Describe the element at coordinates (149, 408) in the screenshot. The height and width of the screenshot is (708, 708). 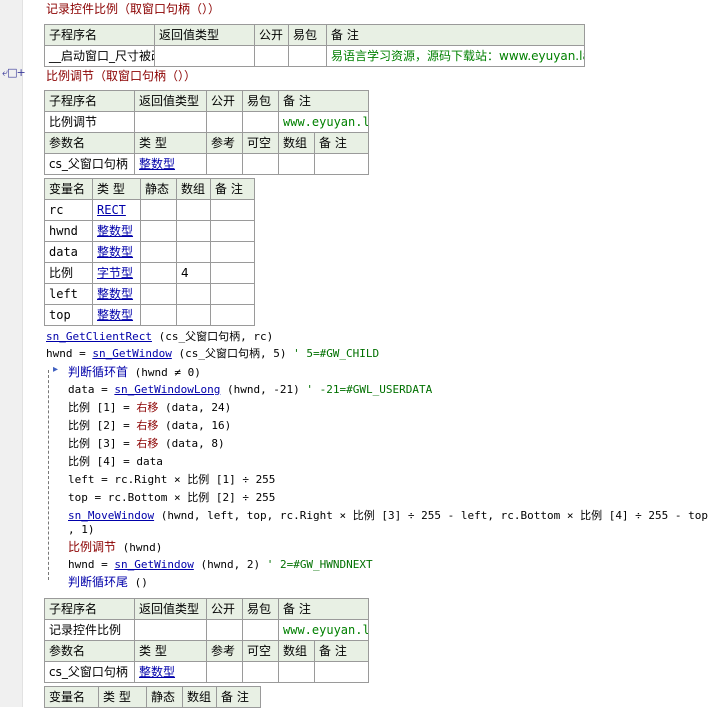
I see `code-line-5: 比例 [1] = 右移 (data, 24)` at that location.